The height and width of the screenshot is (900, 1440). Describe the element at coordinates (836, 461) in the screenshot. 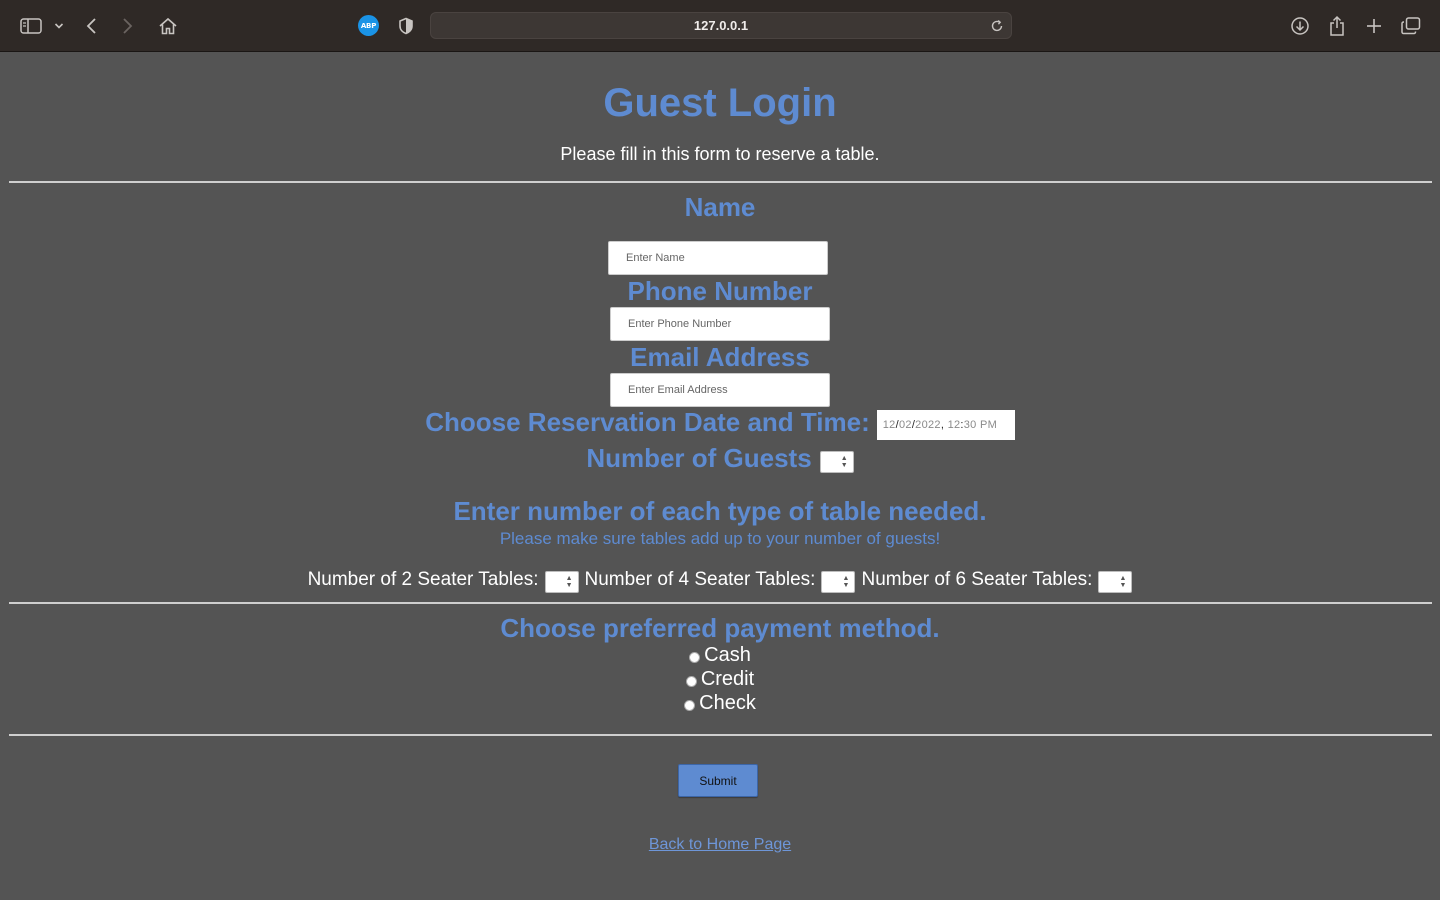

I see `guests-stepper: ▲ ▼` at that location.